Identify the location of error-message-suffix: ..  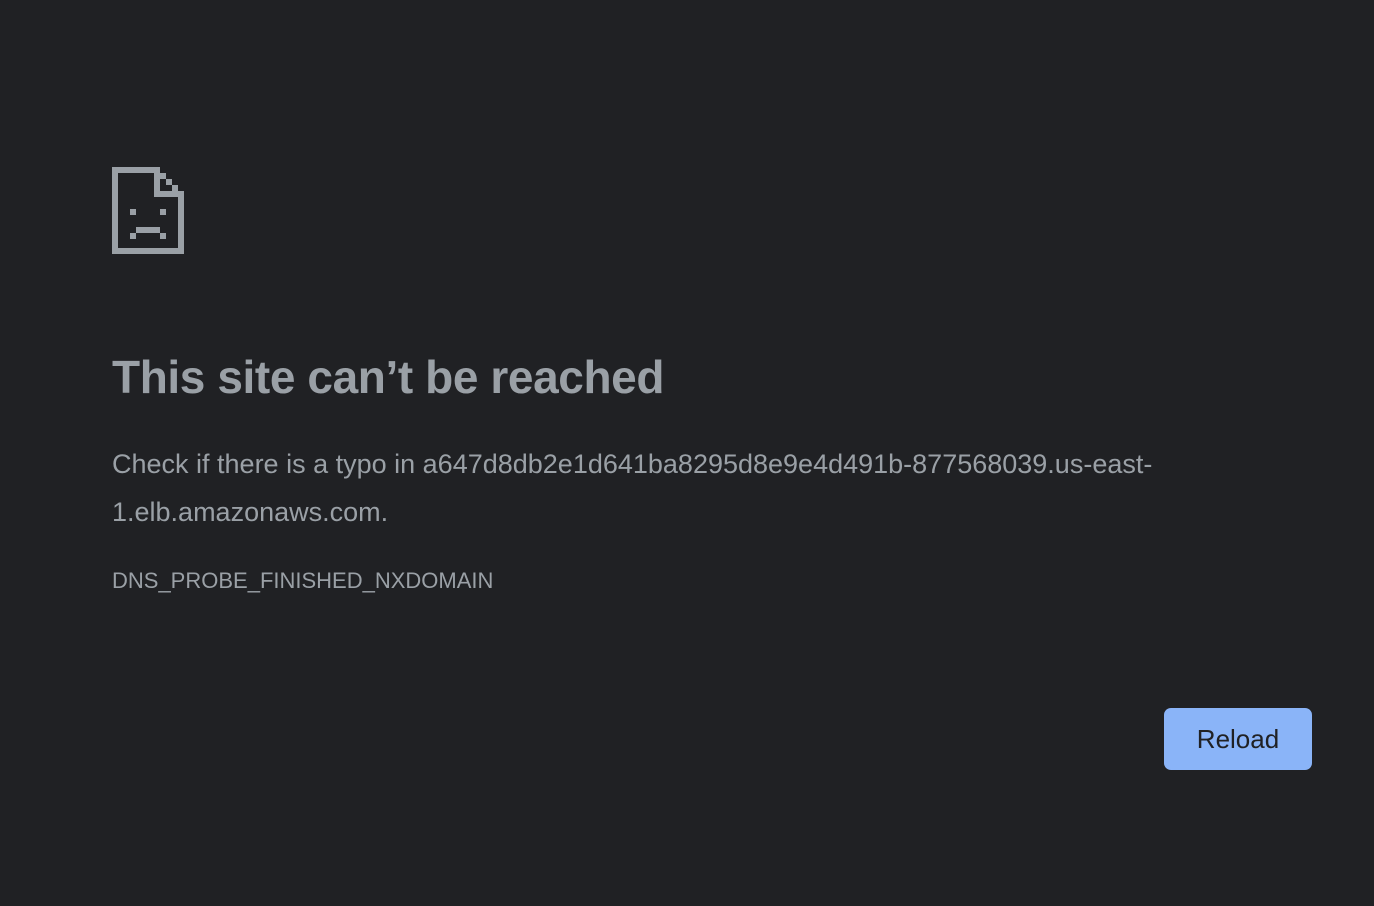
(384, 512).